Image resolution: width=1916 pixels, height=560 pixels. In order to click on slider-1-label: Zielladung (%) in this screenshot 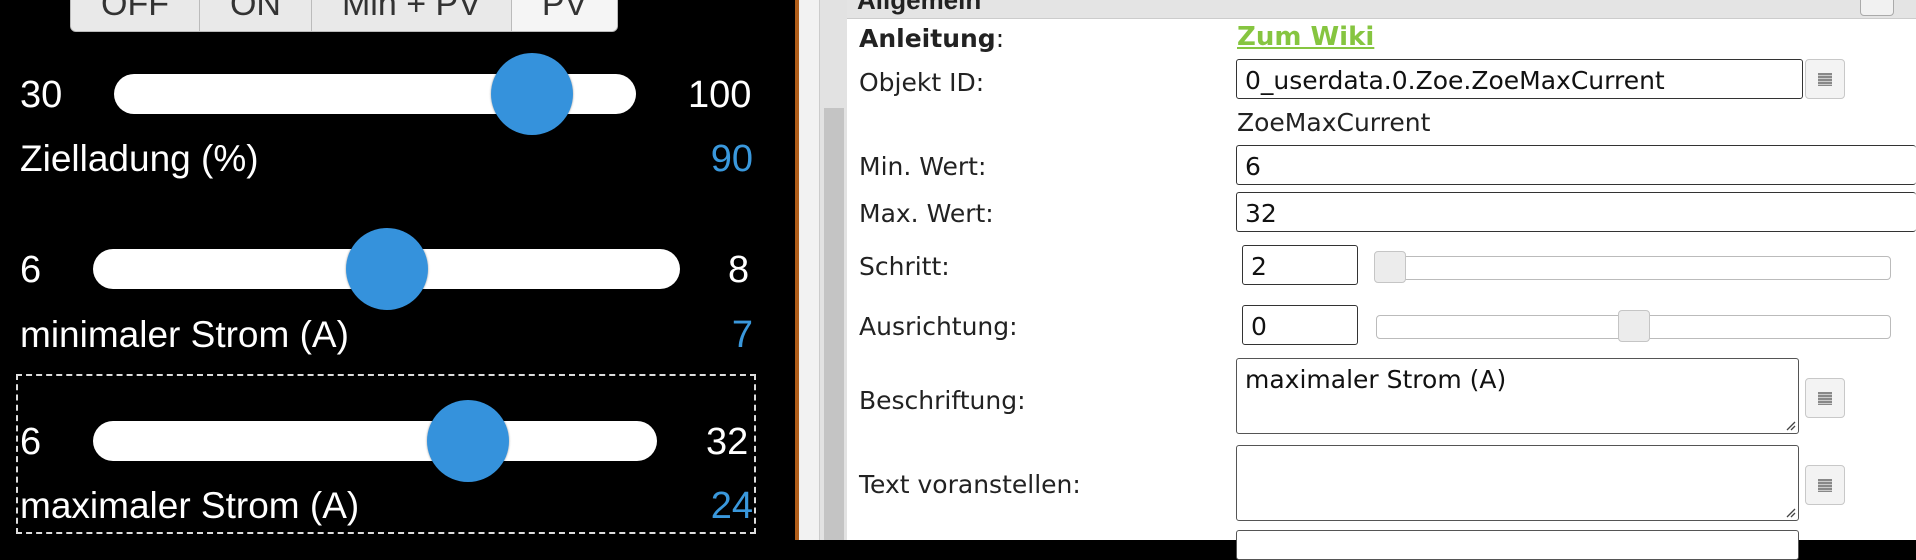, I will do `click(139, 158)`.